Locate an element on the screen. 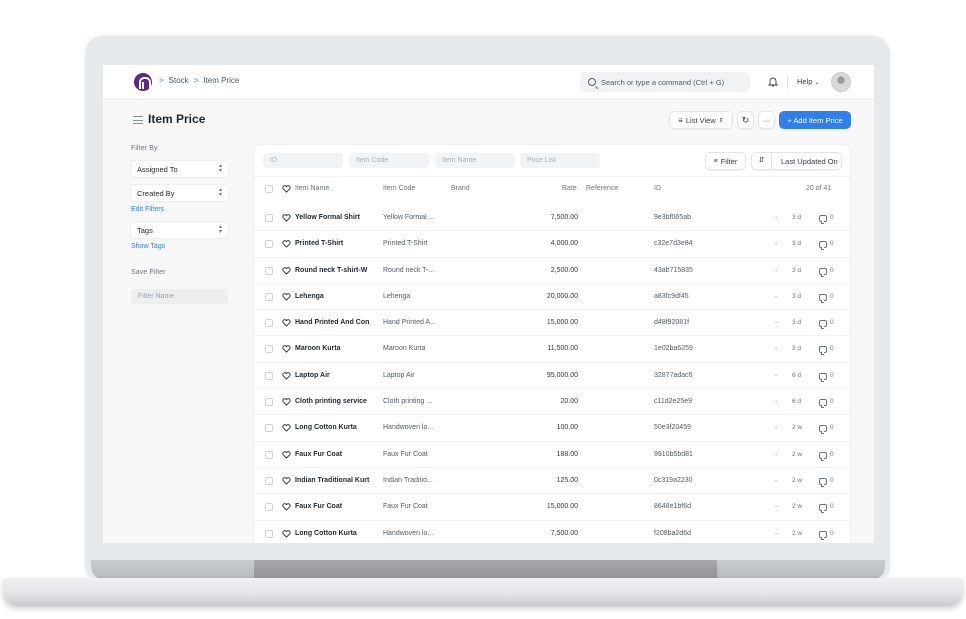  created-by-select: Created By ▴ ▾ is located at coordinates (179, 193).